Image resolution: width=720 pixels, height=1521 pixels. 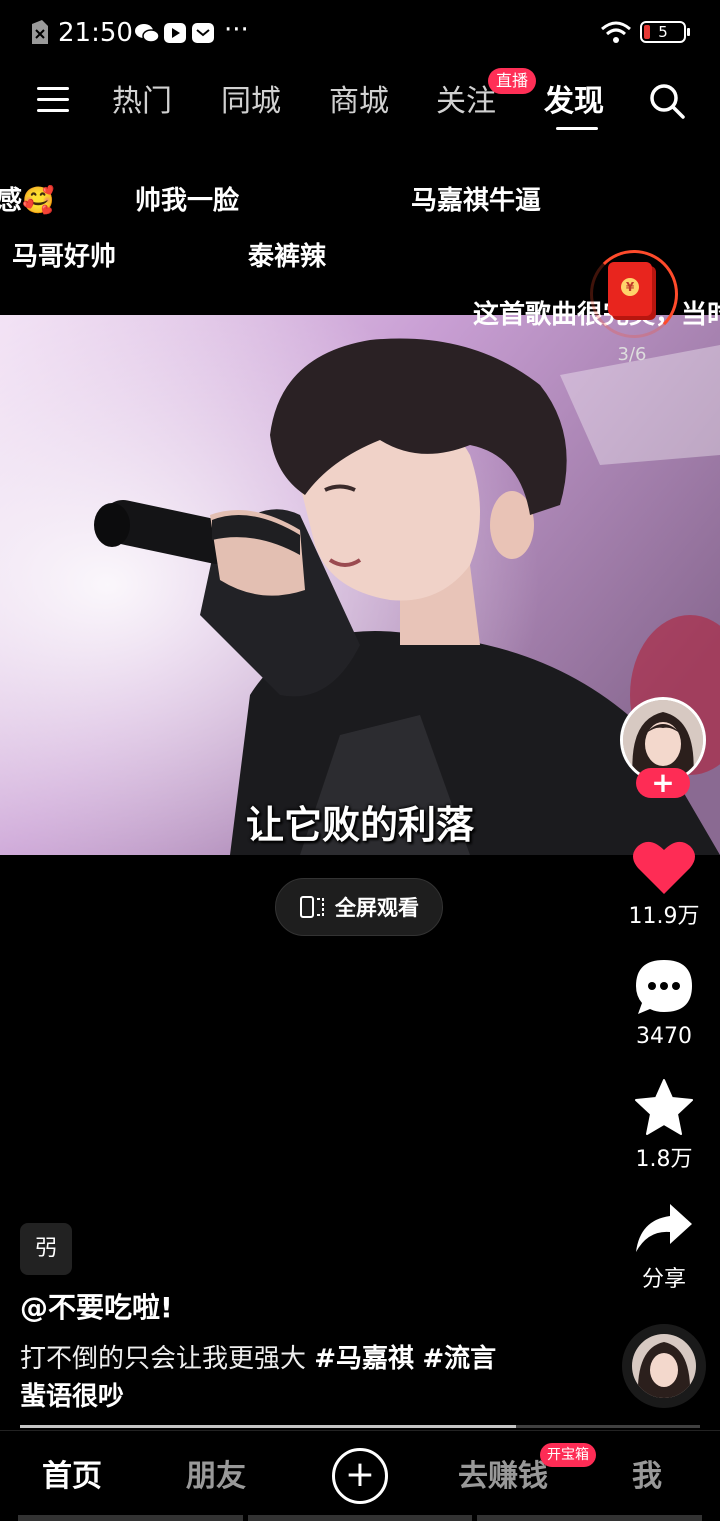 I want to click on fullscreen-button: 全屏观看, so click(x=359, y=907).